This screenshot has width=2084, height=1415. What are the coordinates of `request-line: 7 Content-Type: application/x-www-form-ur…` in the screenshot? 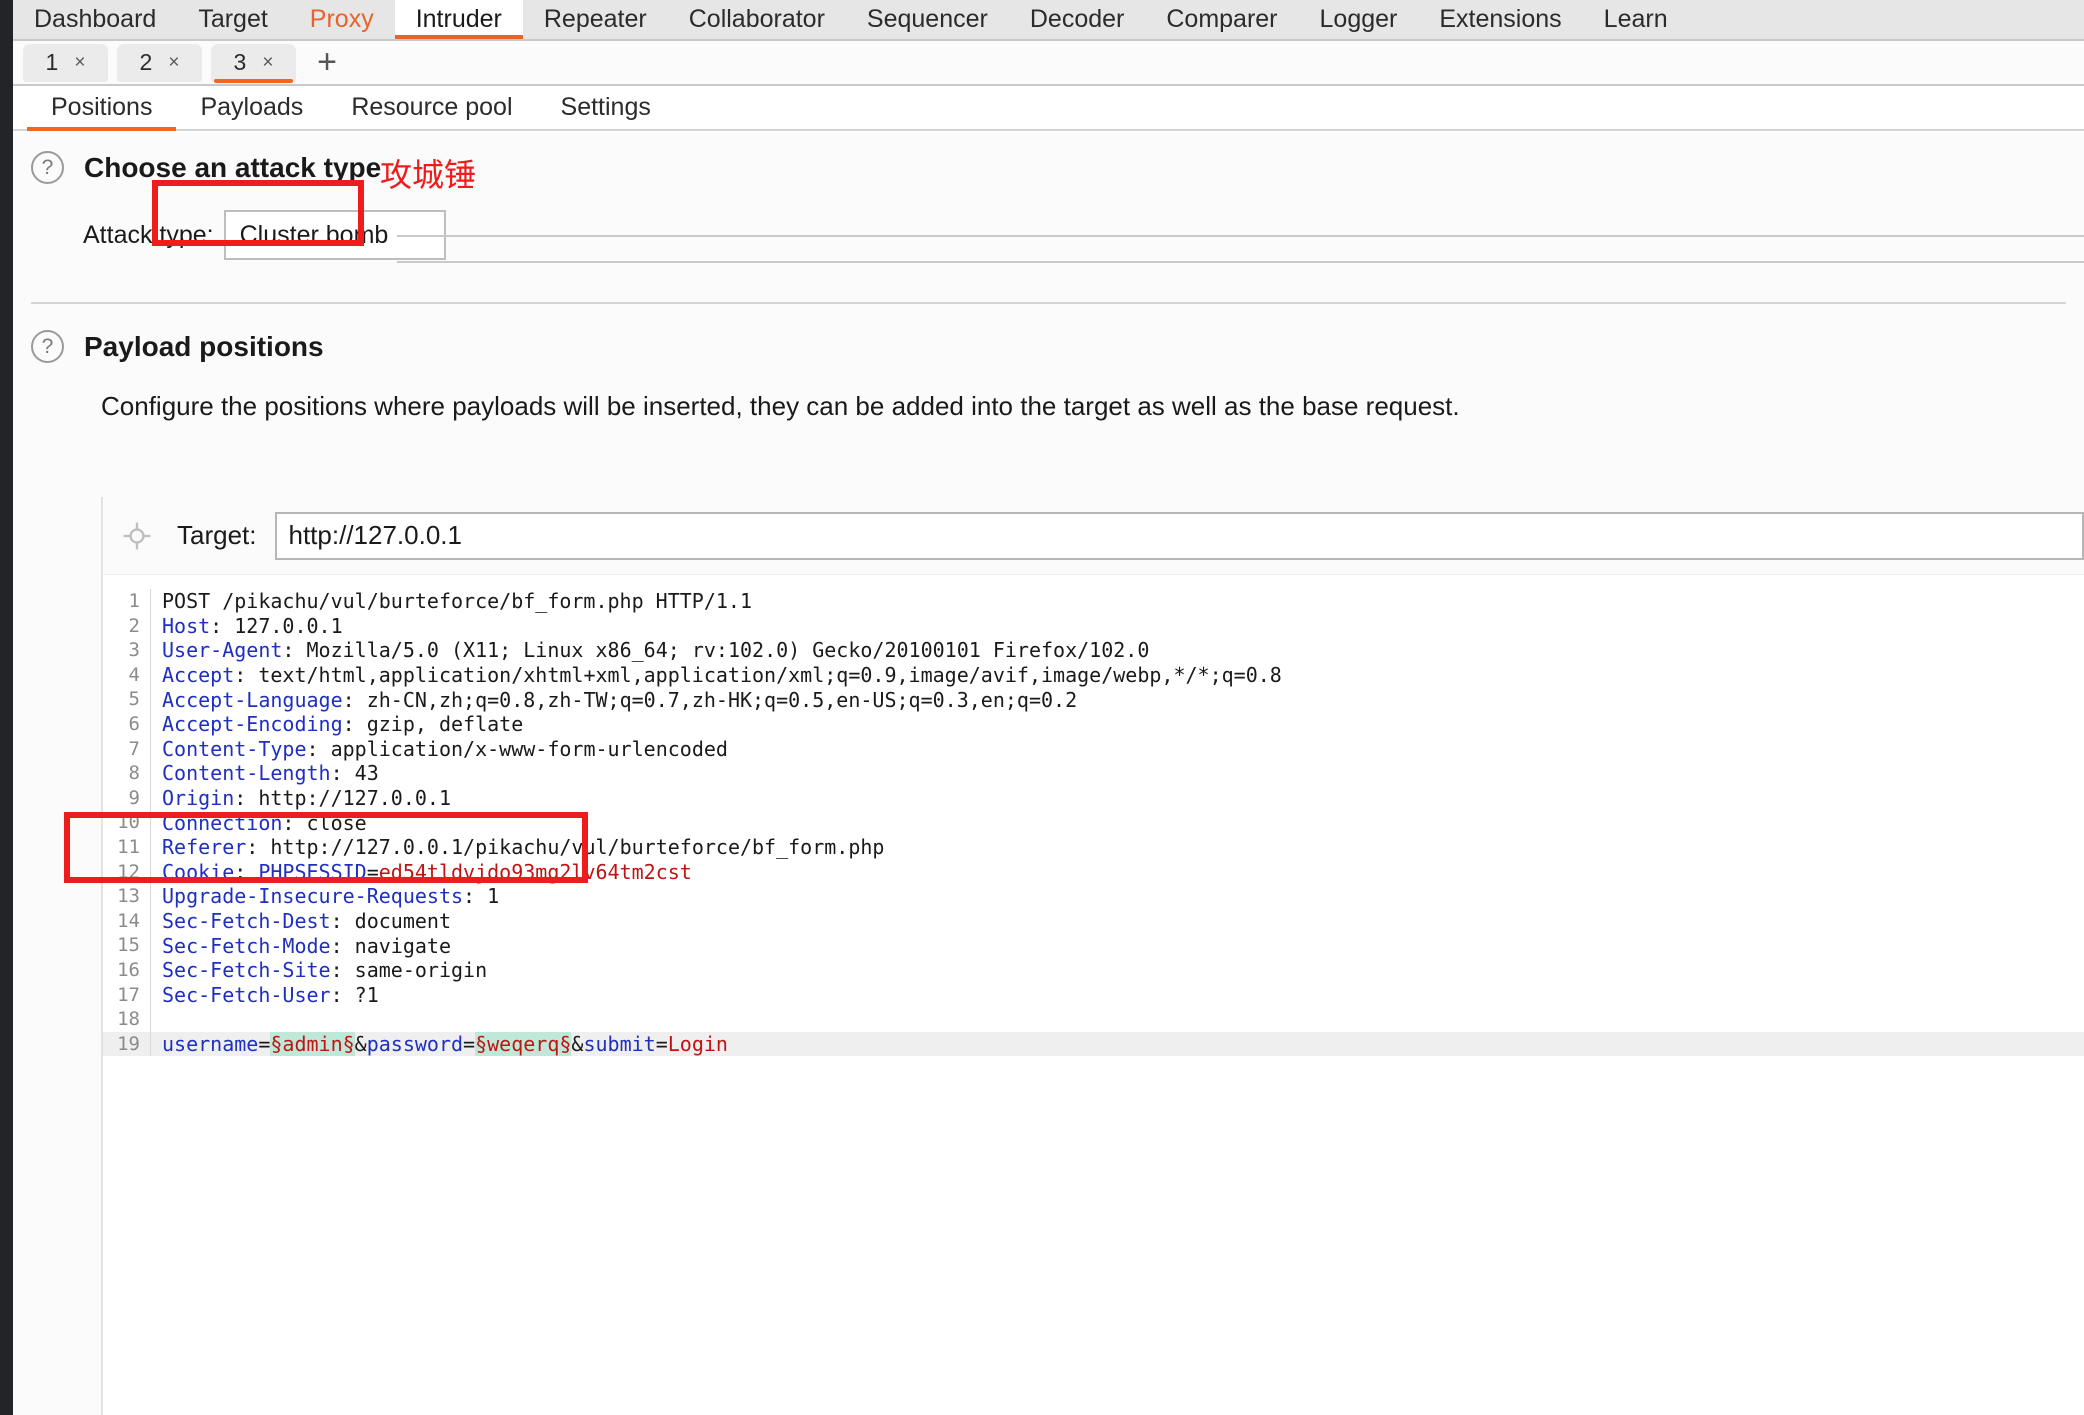 It's located at (1093, 749).